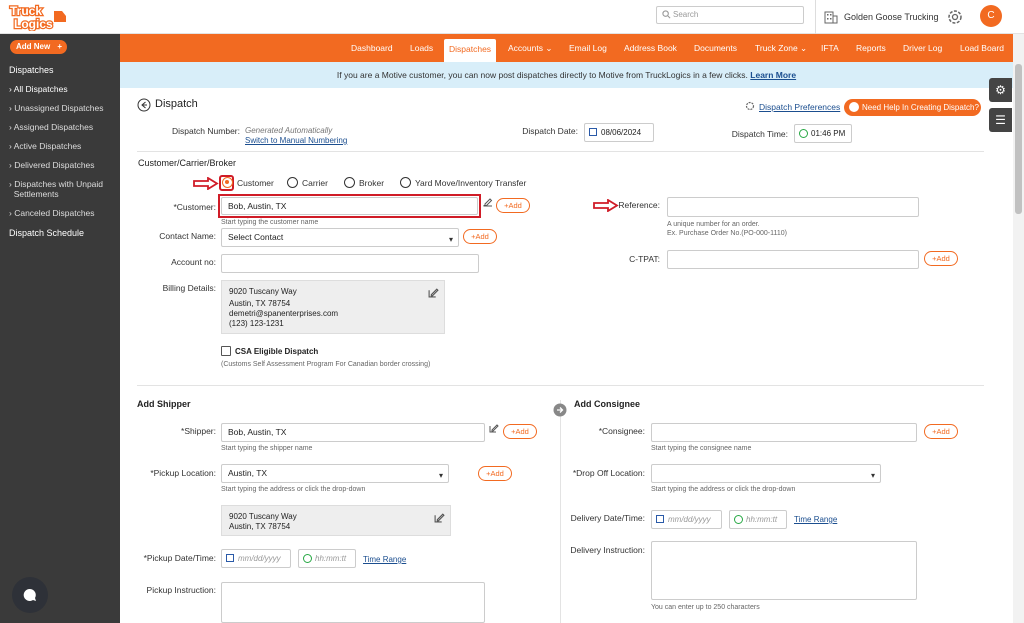 The image size is (1024, 623). Describe the element at coordinates (1000, 120) in the screenshot. I see `checklist-float-icon: ☰` at that location.